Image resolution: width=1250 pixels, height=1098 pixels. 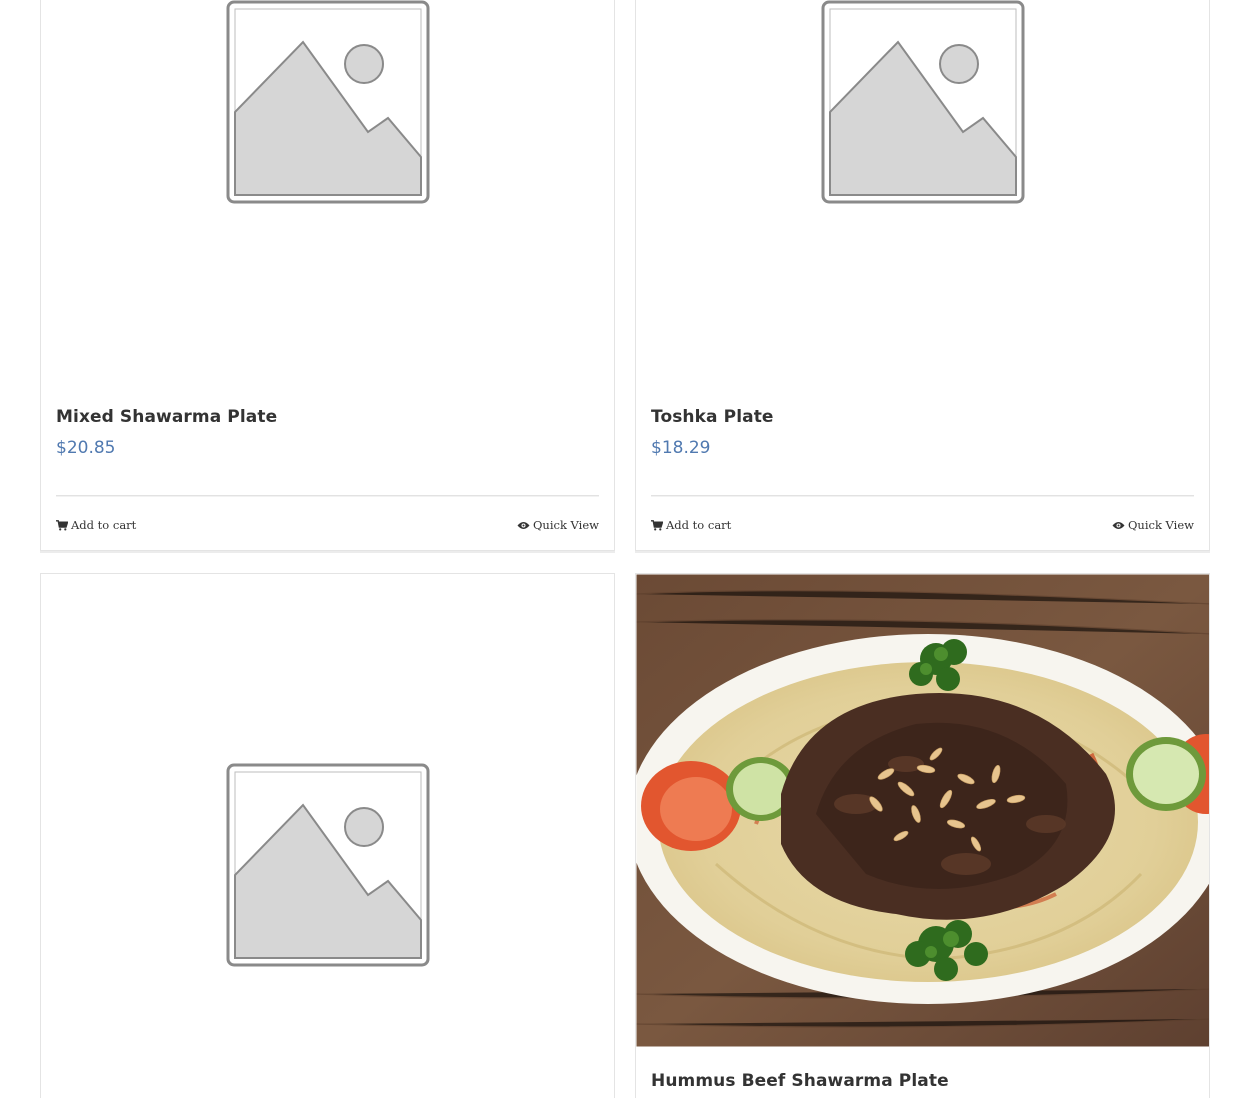 I want to click on product-title: Mixed Shawarma Plate, so click(x=166, y=417).